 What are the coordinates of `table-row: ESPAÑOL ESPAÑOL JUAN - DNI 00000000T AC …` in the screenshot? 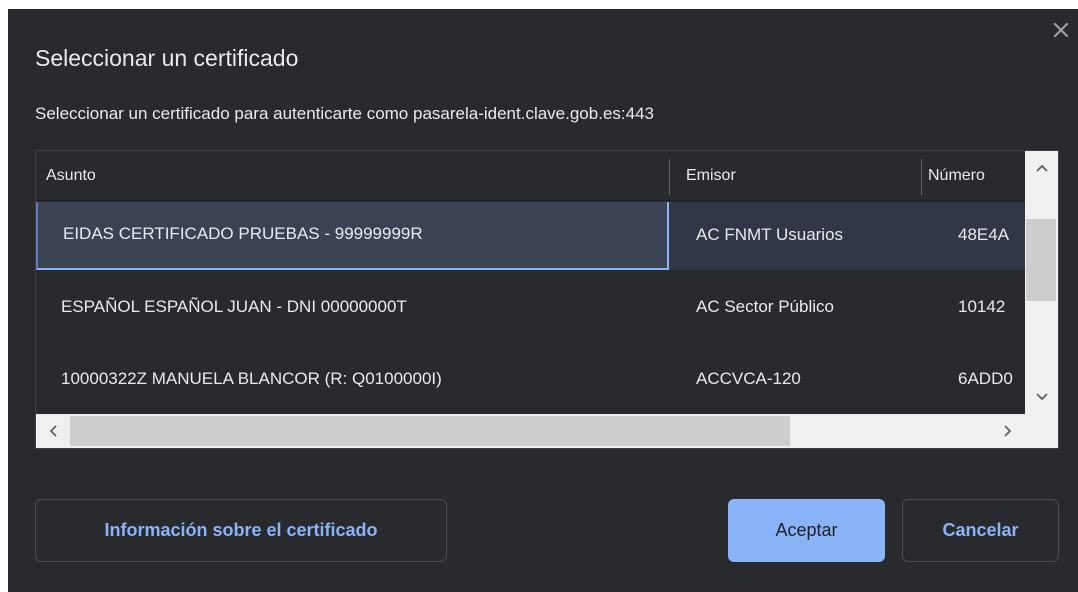 It's located at (530, 307).